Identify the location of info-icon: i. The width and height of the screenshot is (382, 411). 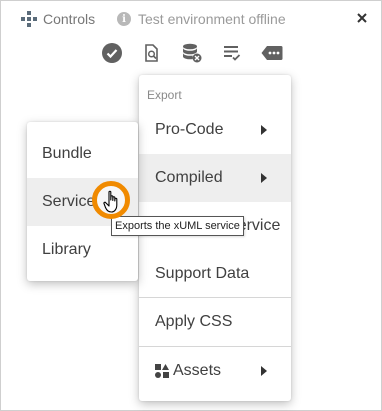
(124, 19).